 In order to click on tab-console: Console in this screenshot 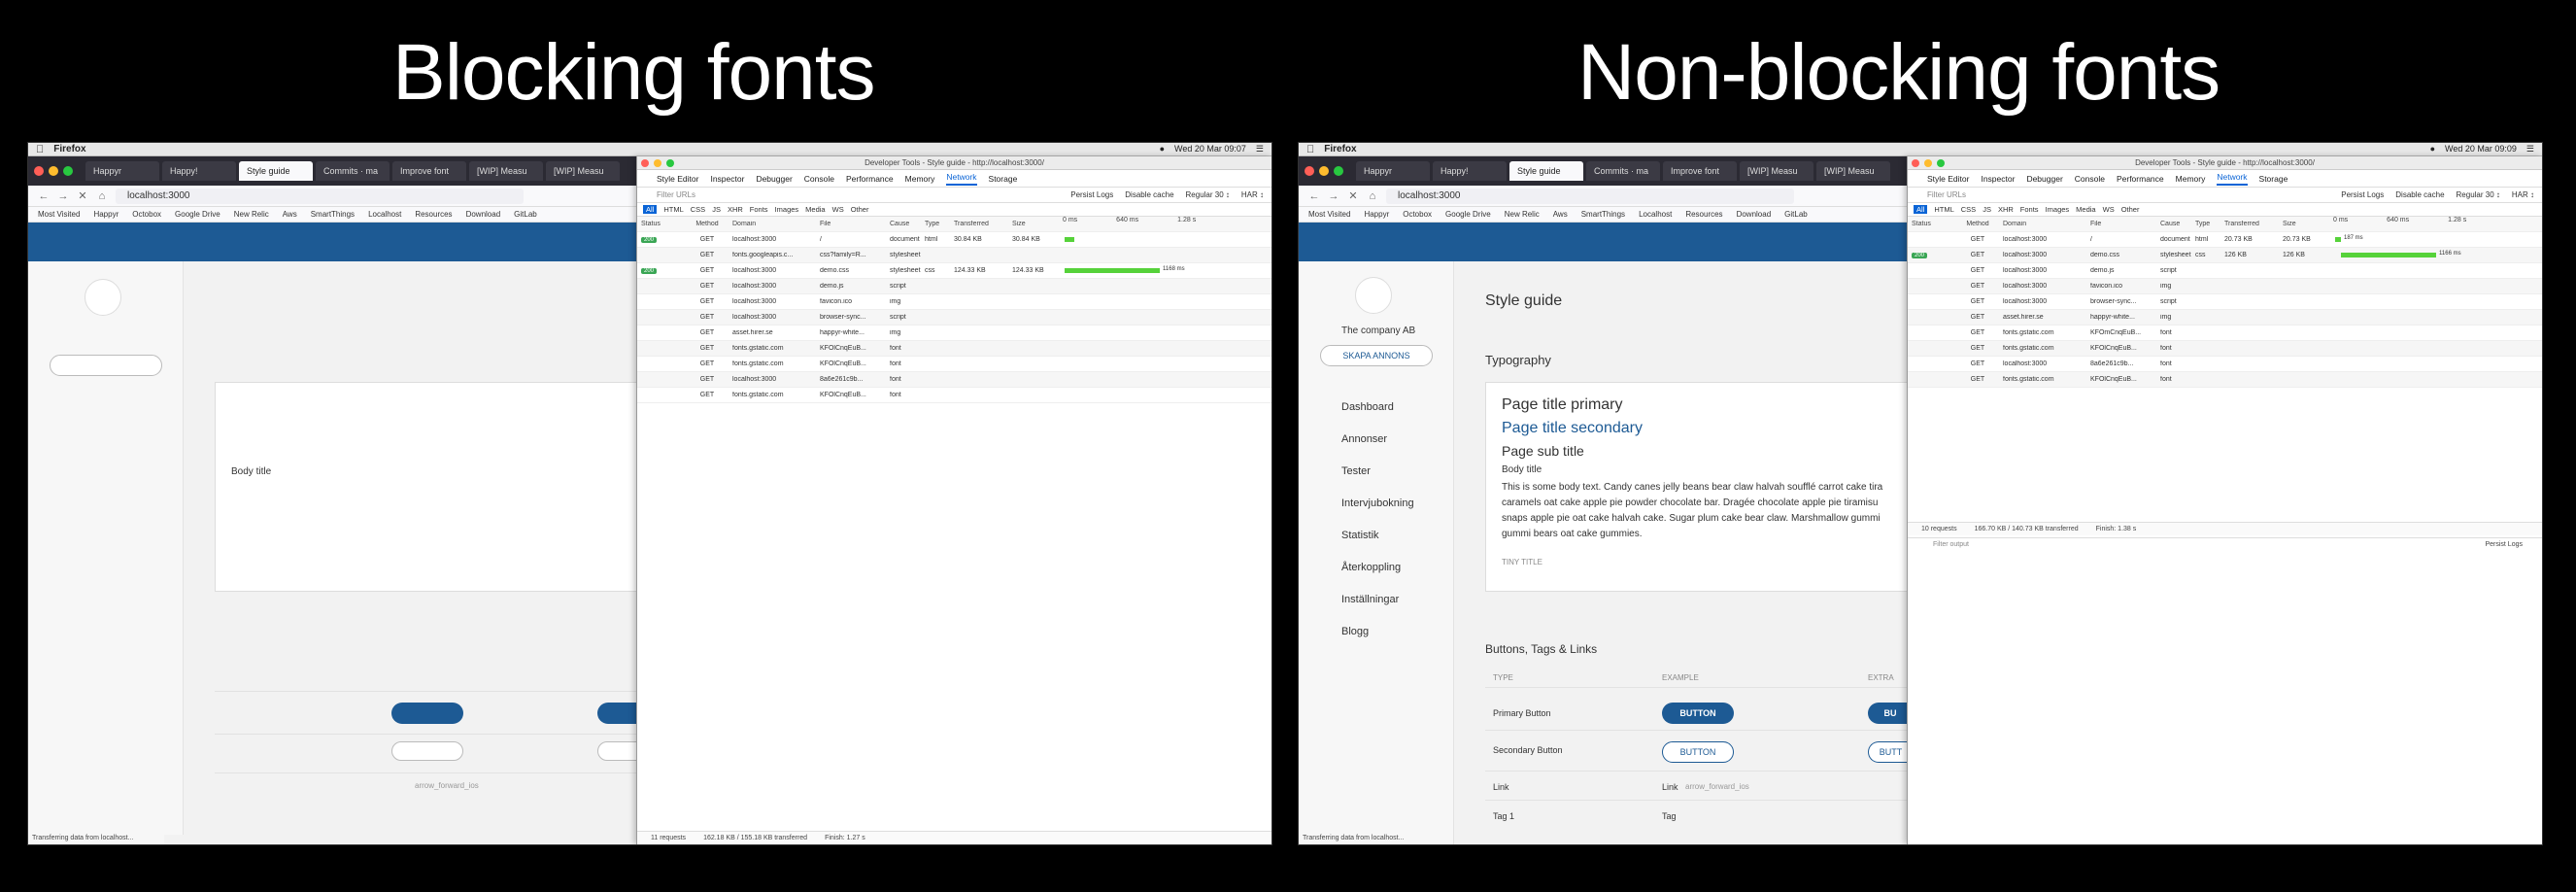, I will do `click(819, 179)`.